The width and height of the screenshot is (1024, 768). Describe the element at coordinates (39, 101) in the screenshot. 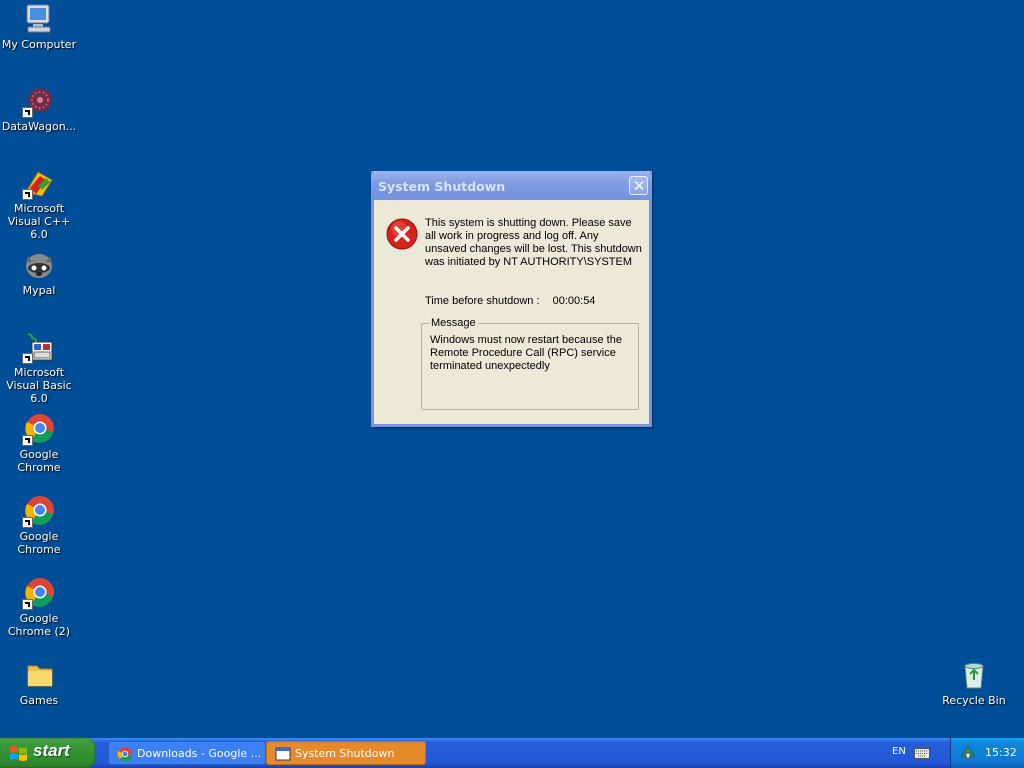

I see `datawagon-icon` at that location.